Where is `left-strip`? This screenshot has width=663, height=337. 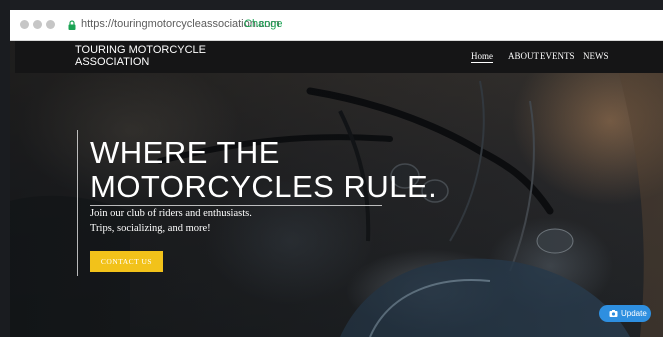 left-strip is located at coordinates (5, 168).